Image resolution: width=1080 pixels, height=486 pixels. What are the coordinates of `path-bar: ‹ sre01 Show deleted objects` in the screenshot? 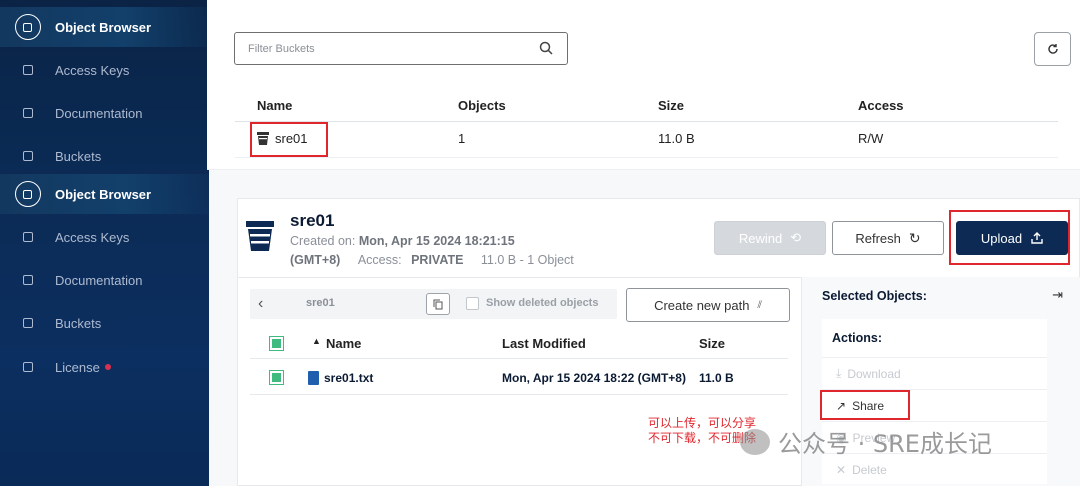 It's located at (433, 304).